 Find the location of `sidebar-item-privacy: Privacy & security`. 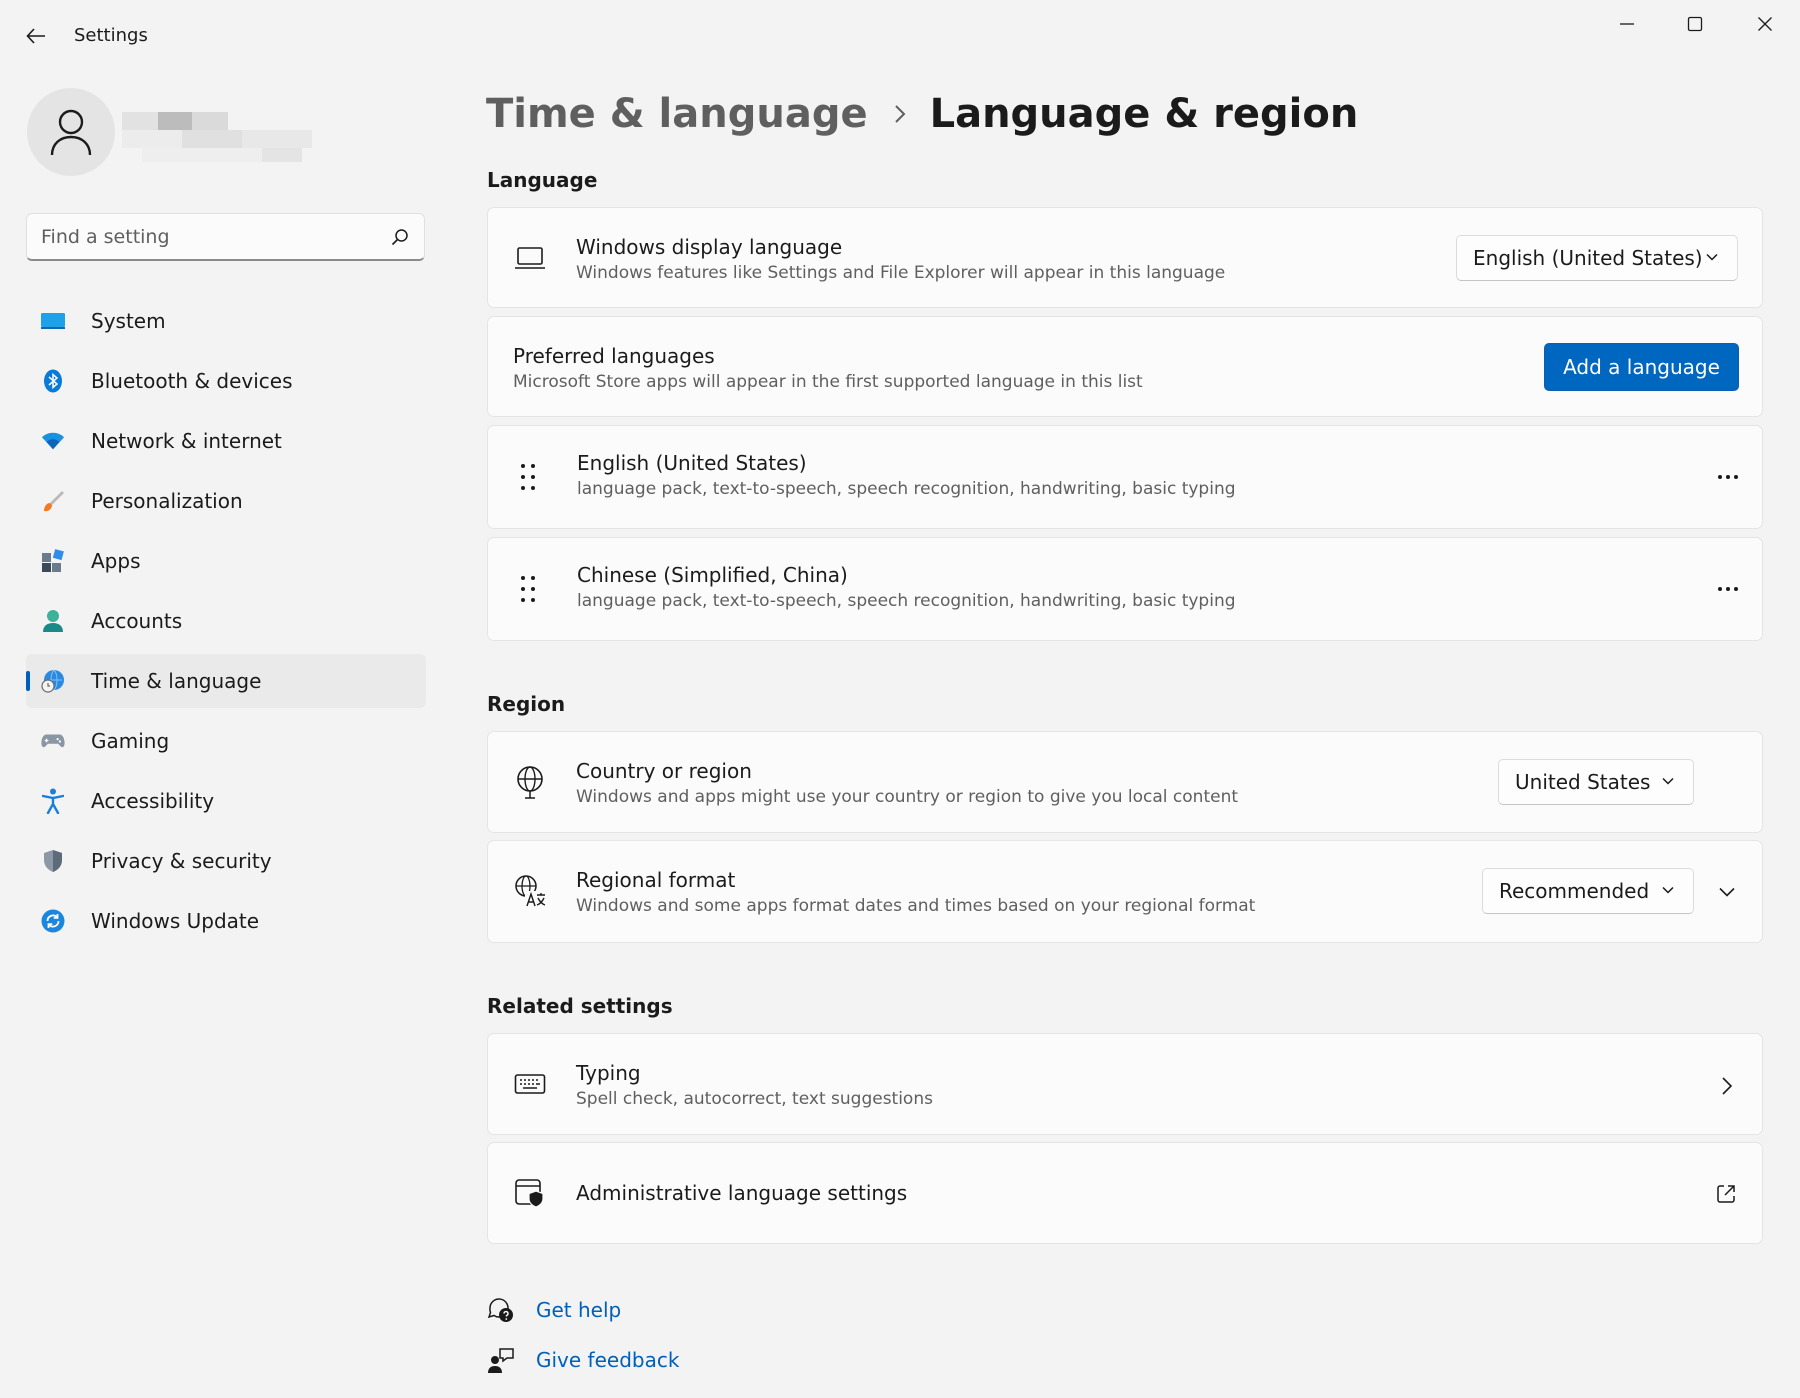

sidebar-item-privacy: Privacy & security is located at coordinates (226, 861).